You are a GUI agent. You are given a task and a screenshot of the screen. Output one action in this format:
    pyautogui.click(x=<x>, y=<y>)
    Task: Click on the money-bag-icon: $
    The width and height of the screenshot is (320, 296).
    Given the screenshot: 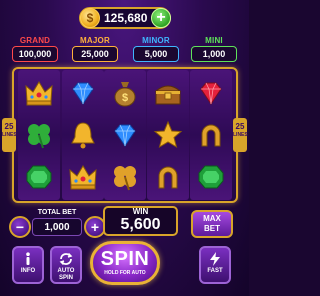 What is the action you would take?
    pyautogui.click(x=125, y=93)
    